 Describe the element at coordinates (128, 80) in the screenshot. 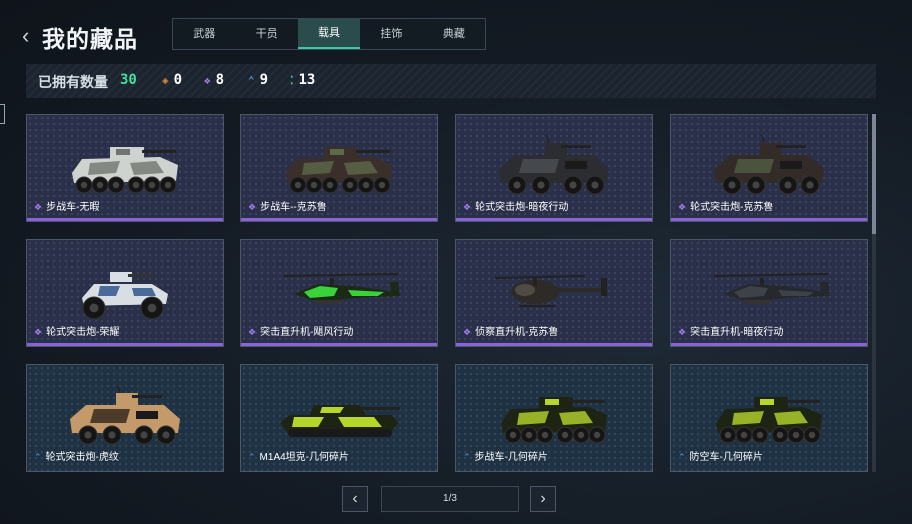

I see `owned-count-value: 30` at that location.